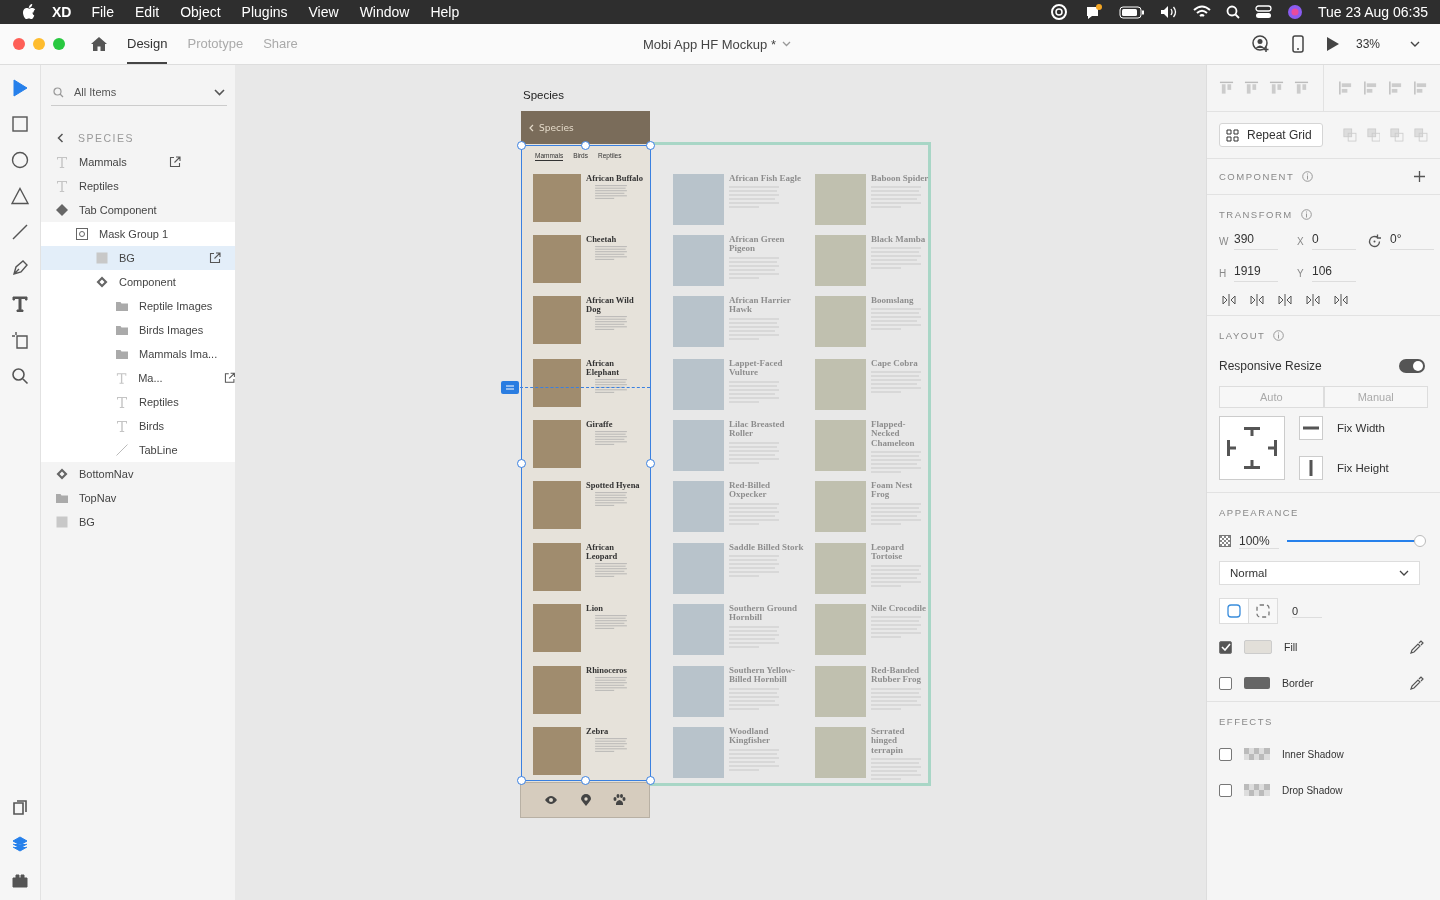  What do you see at coordinates (1311, 468) in the screenshot?
I see `fix-height-icon` at bounding box center [1311, 468].